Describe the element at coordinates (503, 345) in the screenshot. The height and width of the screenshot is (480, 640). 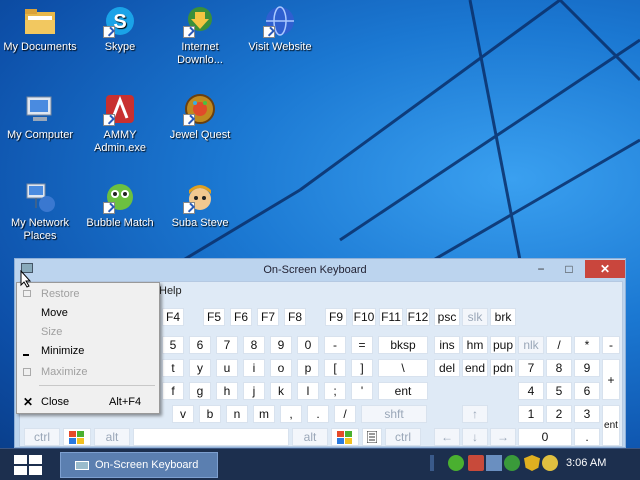
I see `key-page-up: pup` at that location.